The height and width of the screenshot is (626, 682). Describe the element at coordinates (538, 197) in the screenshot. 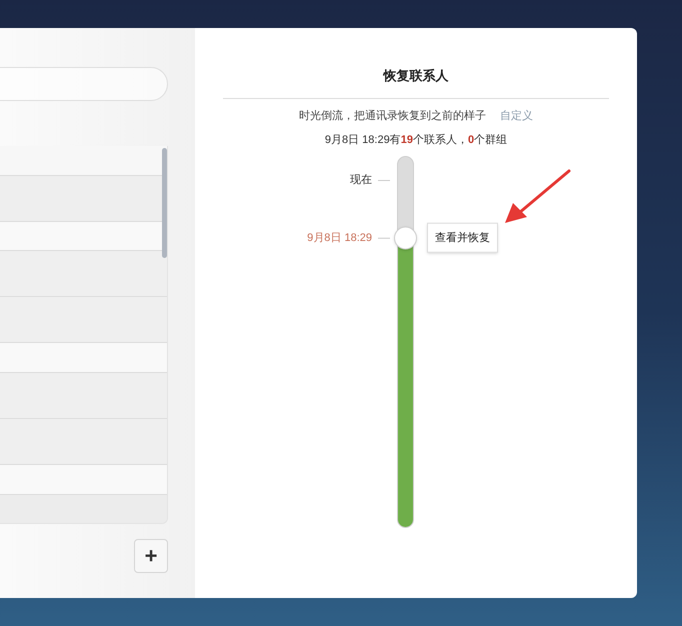

I see `arrow-drawing` at that location.